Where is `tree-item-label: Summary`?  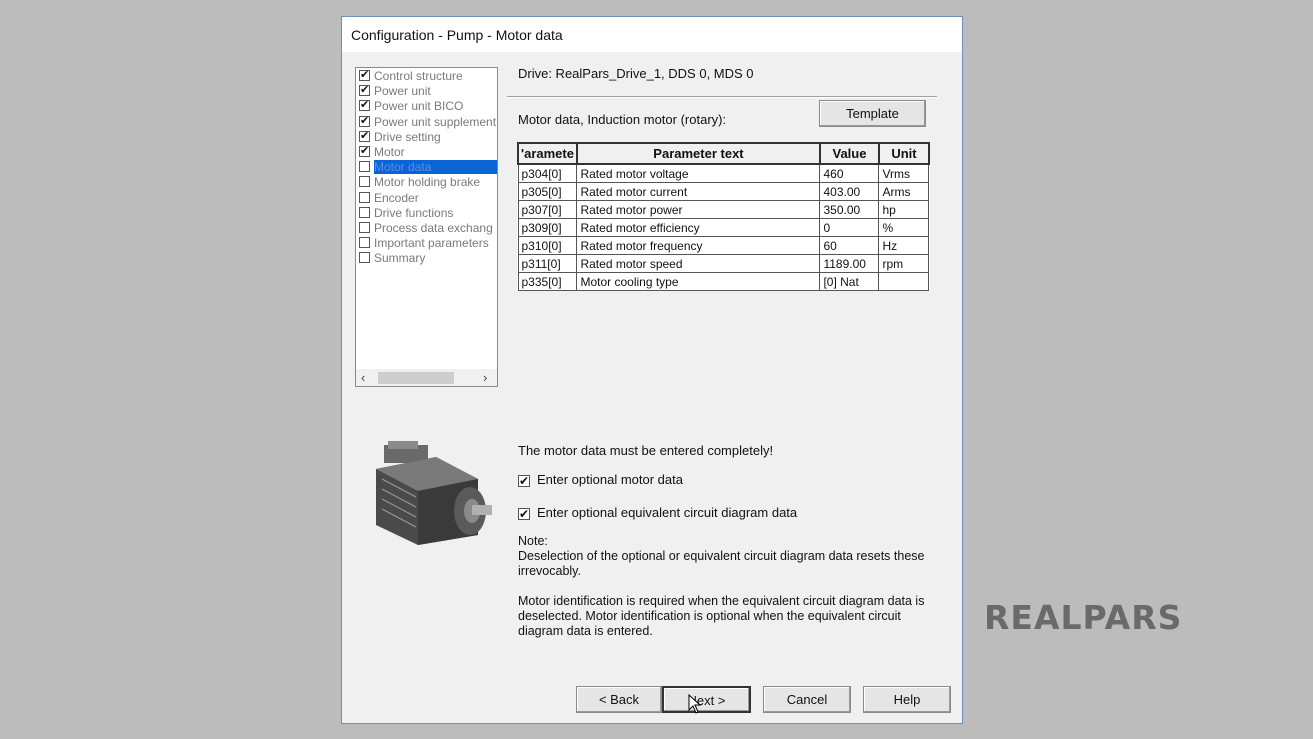
tree-item-label: Summary is located at coordinates (400, 258).